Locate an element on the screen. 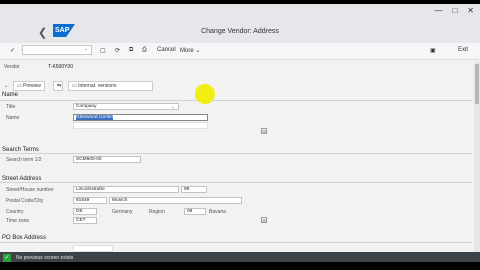  po-box-field is located at coordinates (93, 248).